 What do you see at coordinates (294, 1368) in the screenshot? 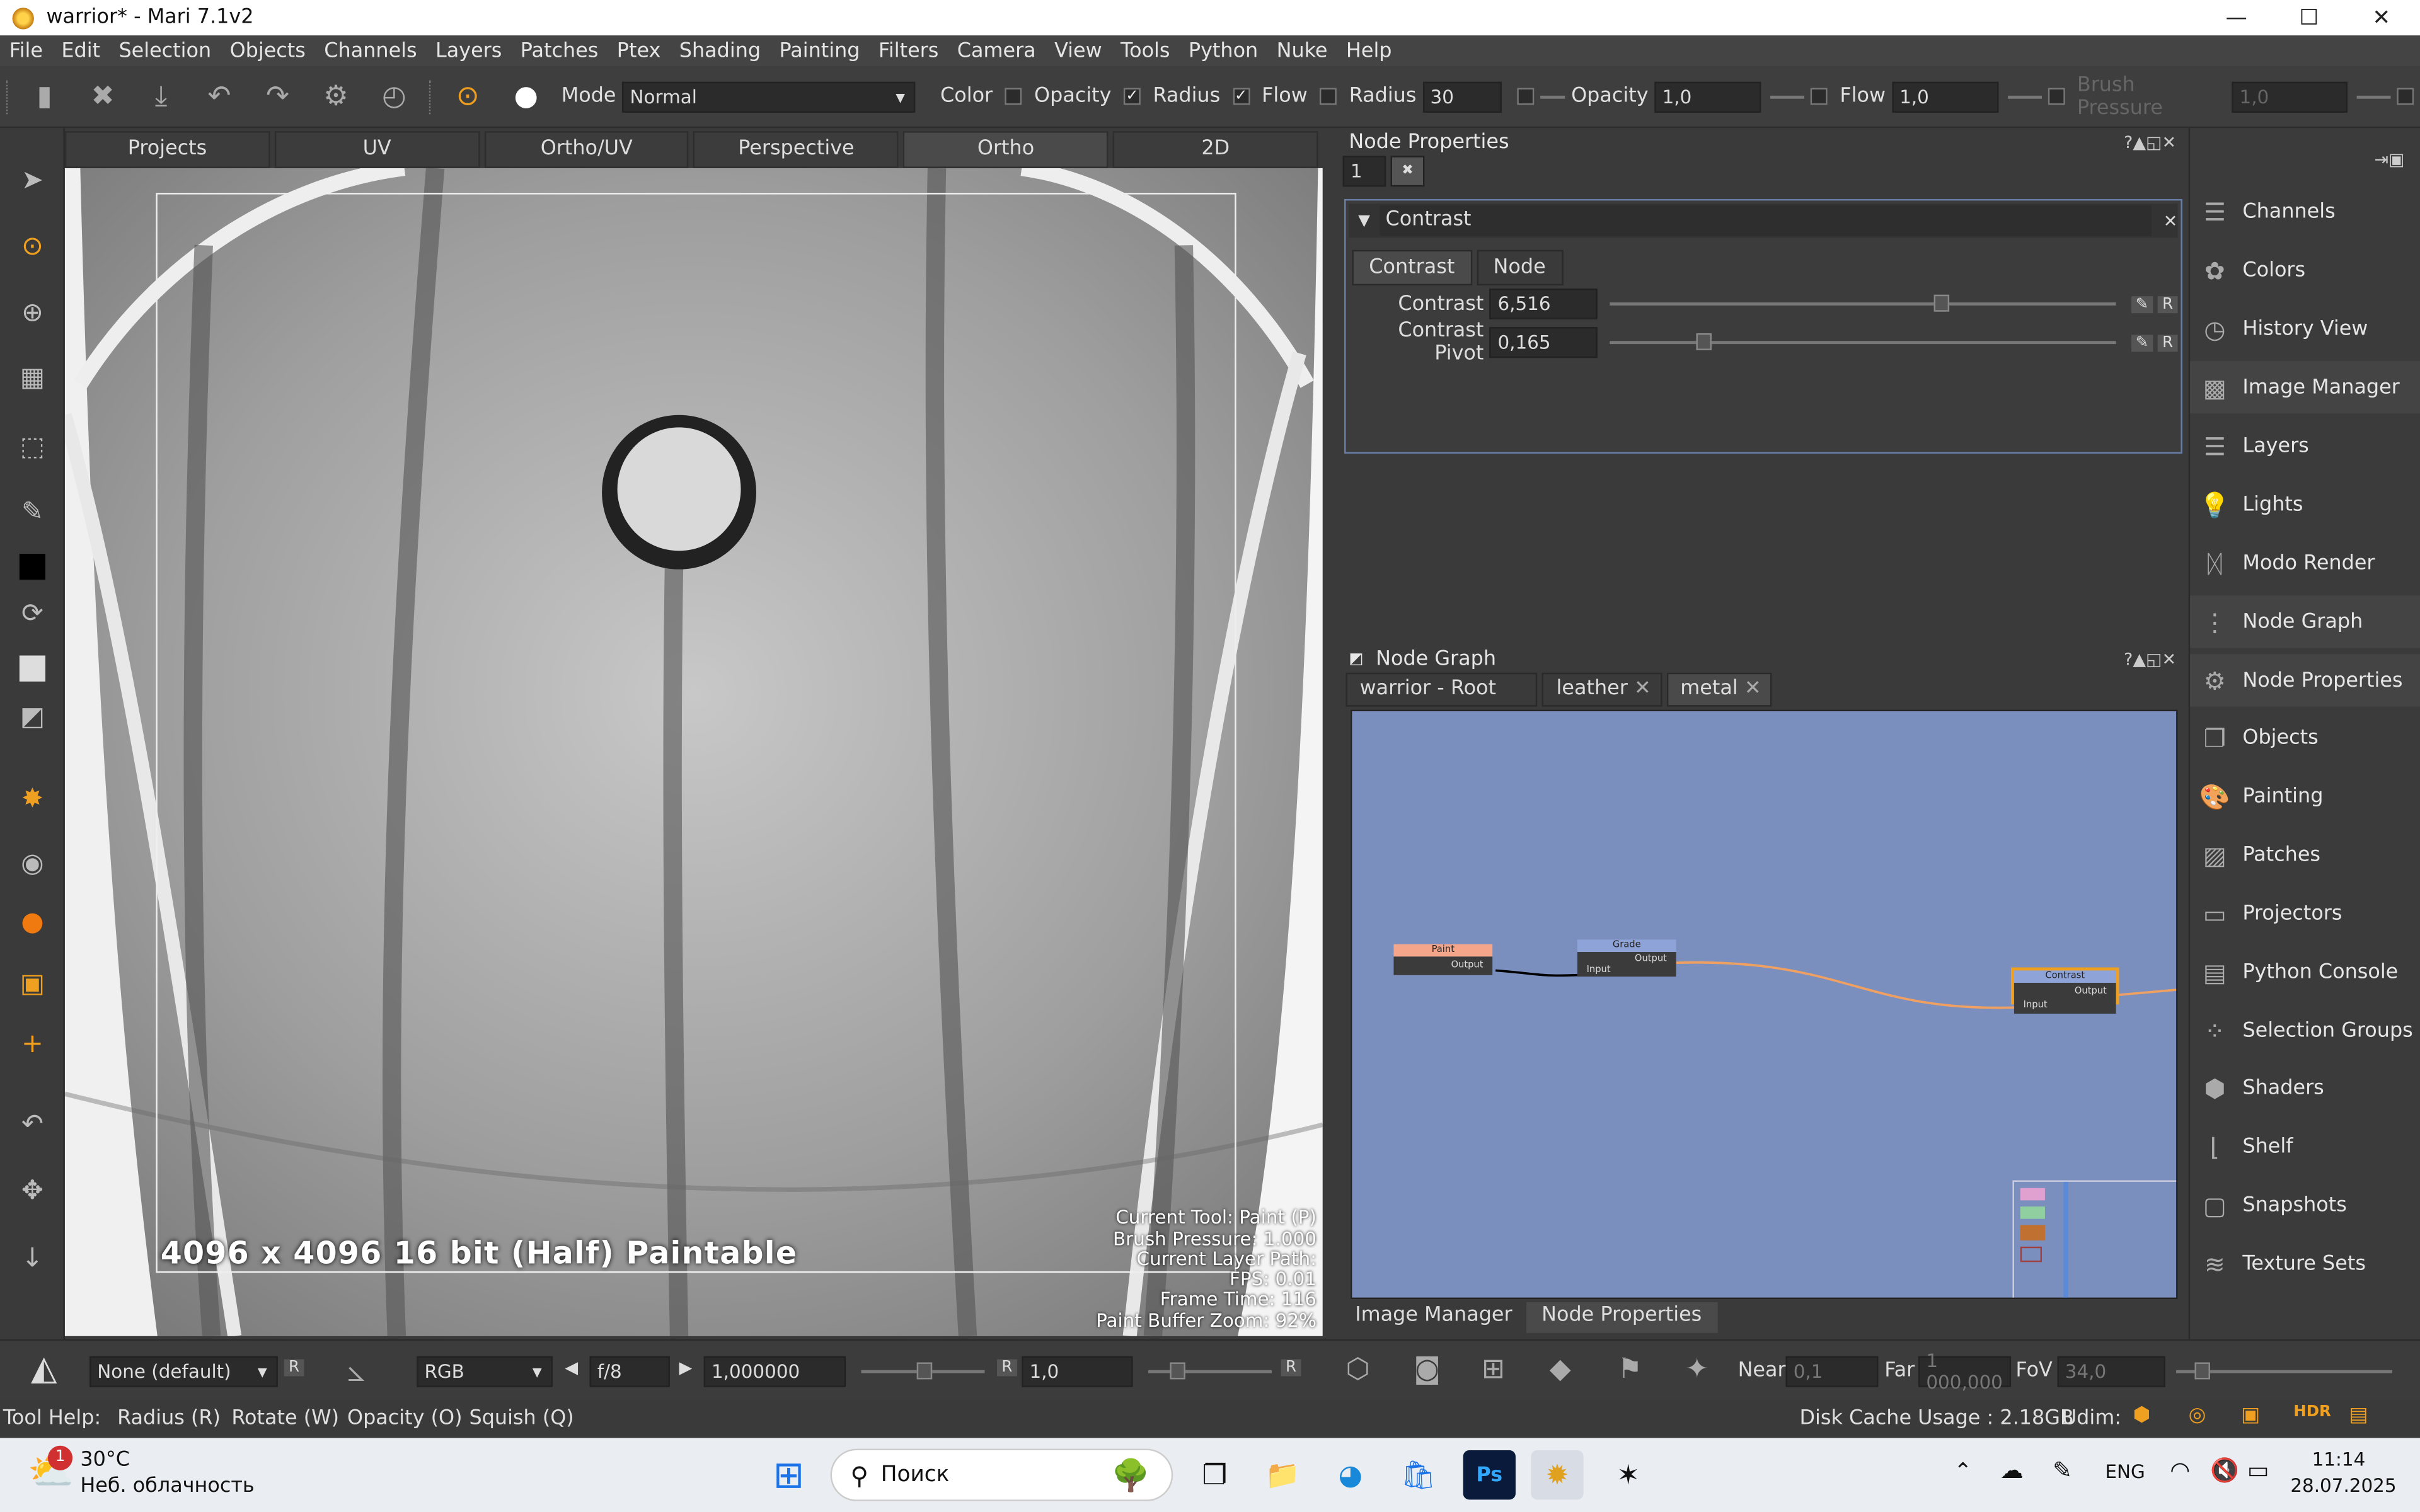
I see `lut-reset-button: R` at bounding box center [294, 1368].